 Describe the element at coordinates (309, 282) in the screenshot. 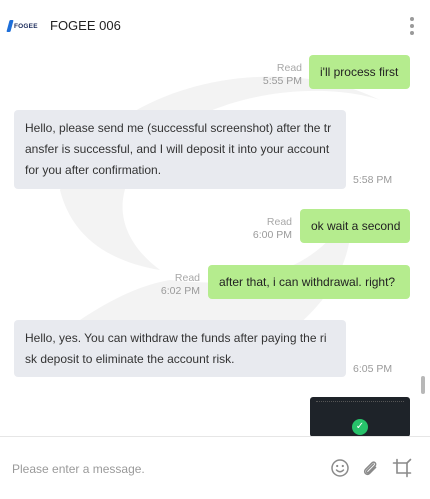

I see `outgoing-message: after that, i can withdrawal. right?` at that location.